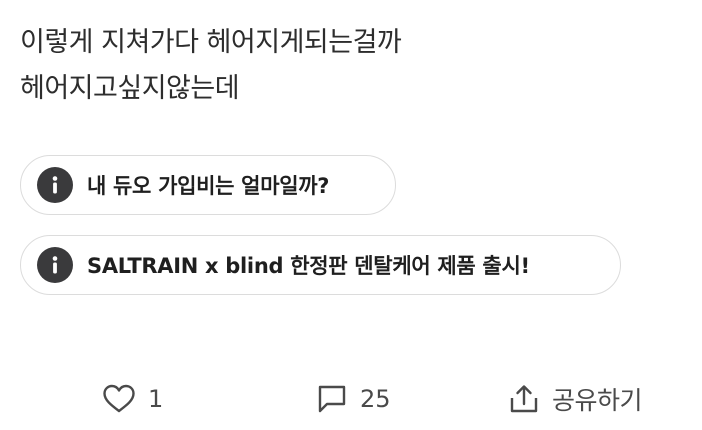  I want to click on like-count: 1, so click(156, 399).